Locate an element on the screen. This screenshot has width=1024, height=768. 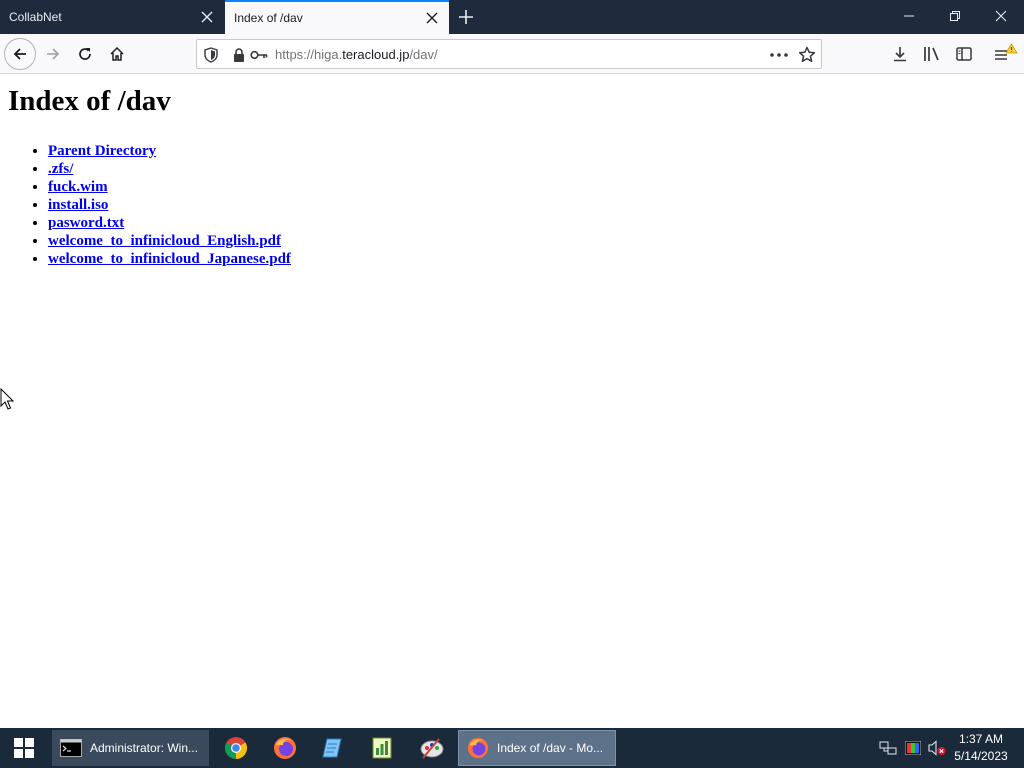
sidebar-button is located at coordinates (964, 54).